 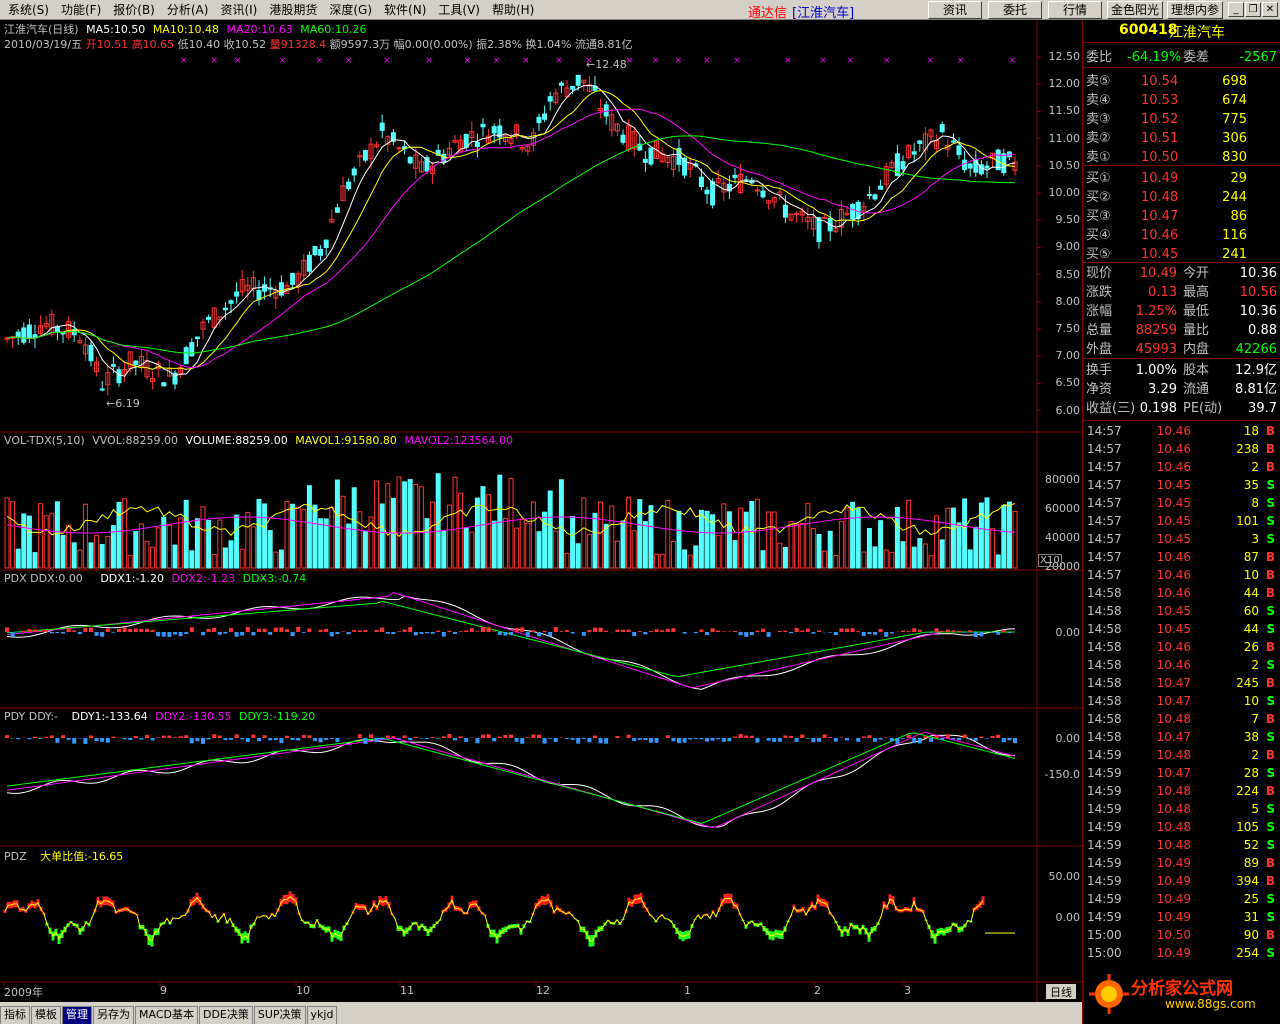 I want to click on ddy3-line, so click(x=511, y=778).